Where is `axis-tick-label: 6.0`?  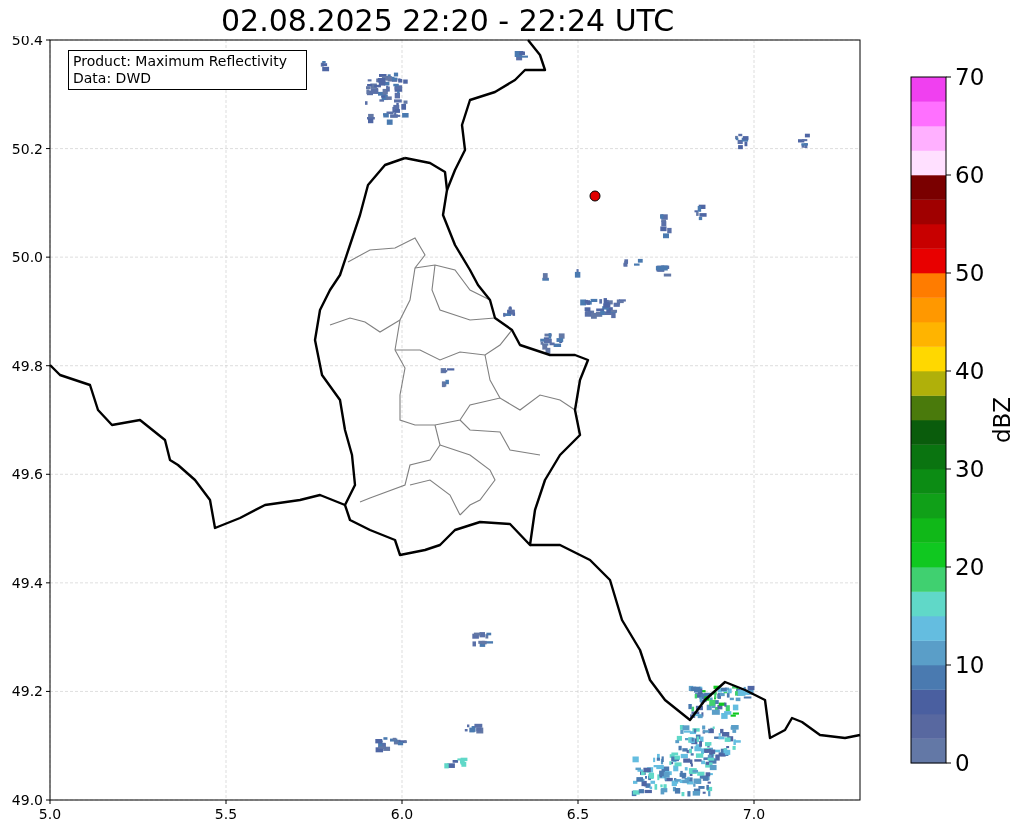
axis-tick-label: 6.0 is located at coordinates (402, 814).